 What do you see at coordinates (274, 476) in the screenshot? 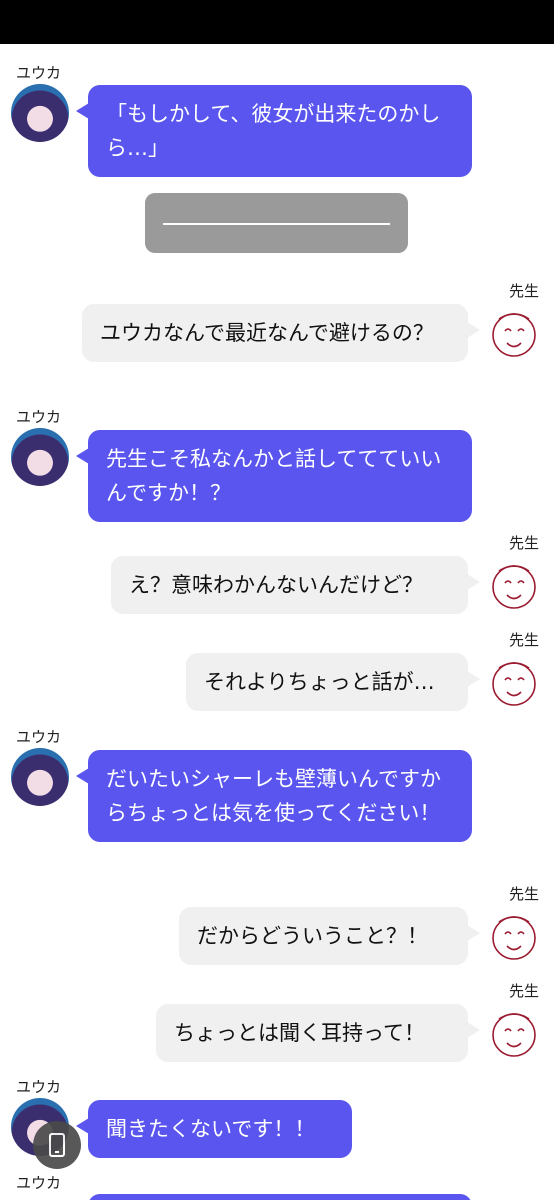
I see `message-bubble-yuuka: 先生こそ私なんかと話しててていいんですか！？` at bounding box center [274, 476].